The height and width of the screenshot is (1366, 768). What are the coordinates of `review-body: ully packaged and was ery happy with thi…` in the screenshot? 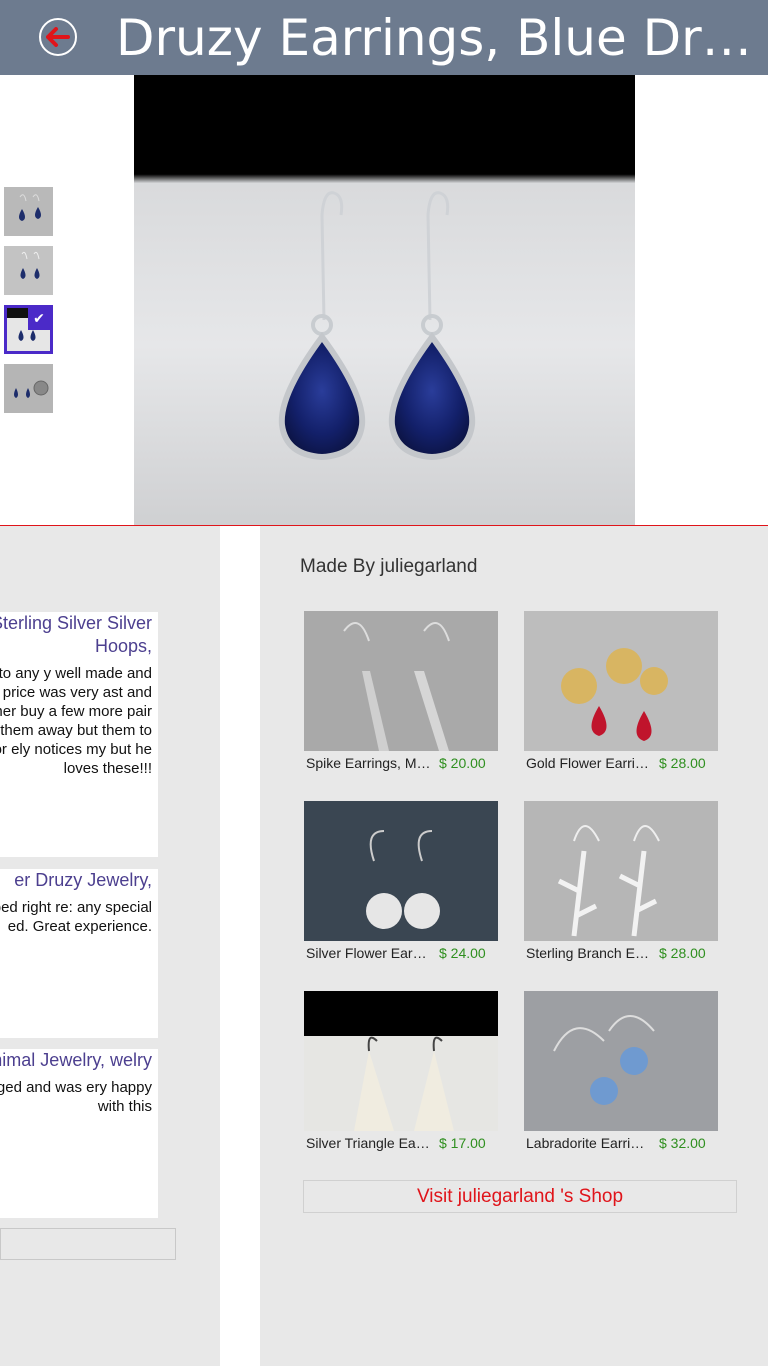 It's located at (76, 1097).